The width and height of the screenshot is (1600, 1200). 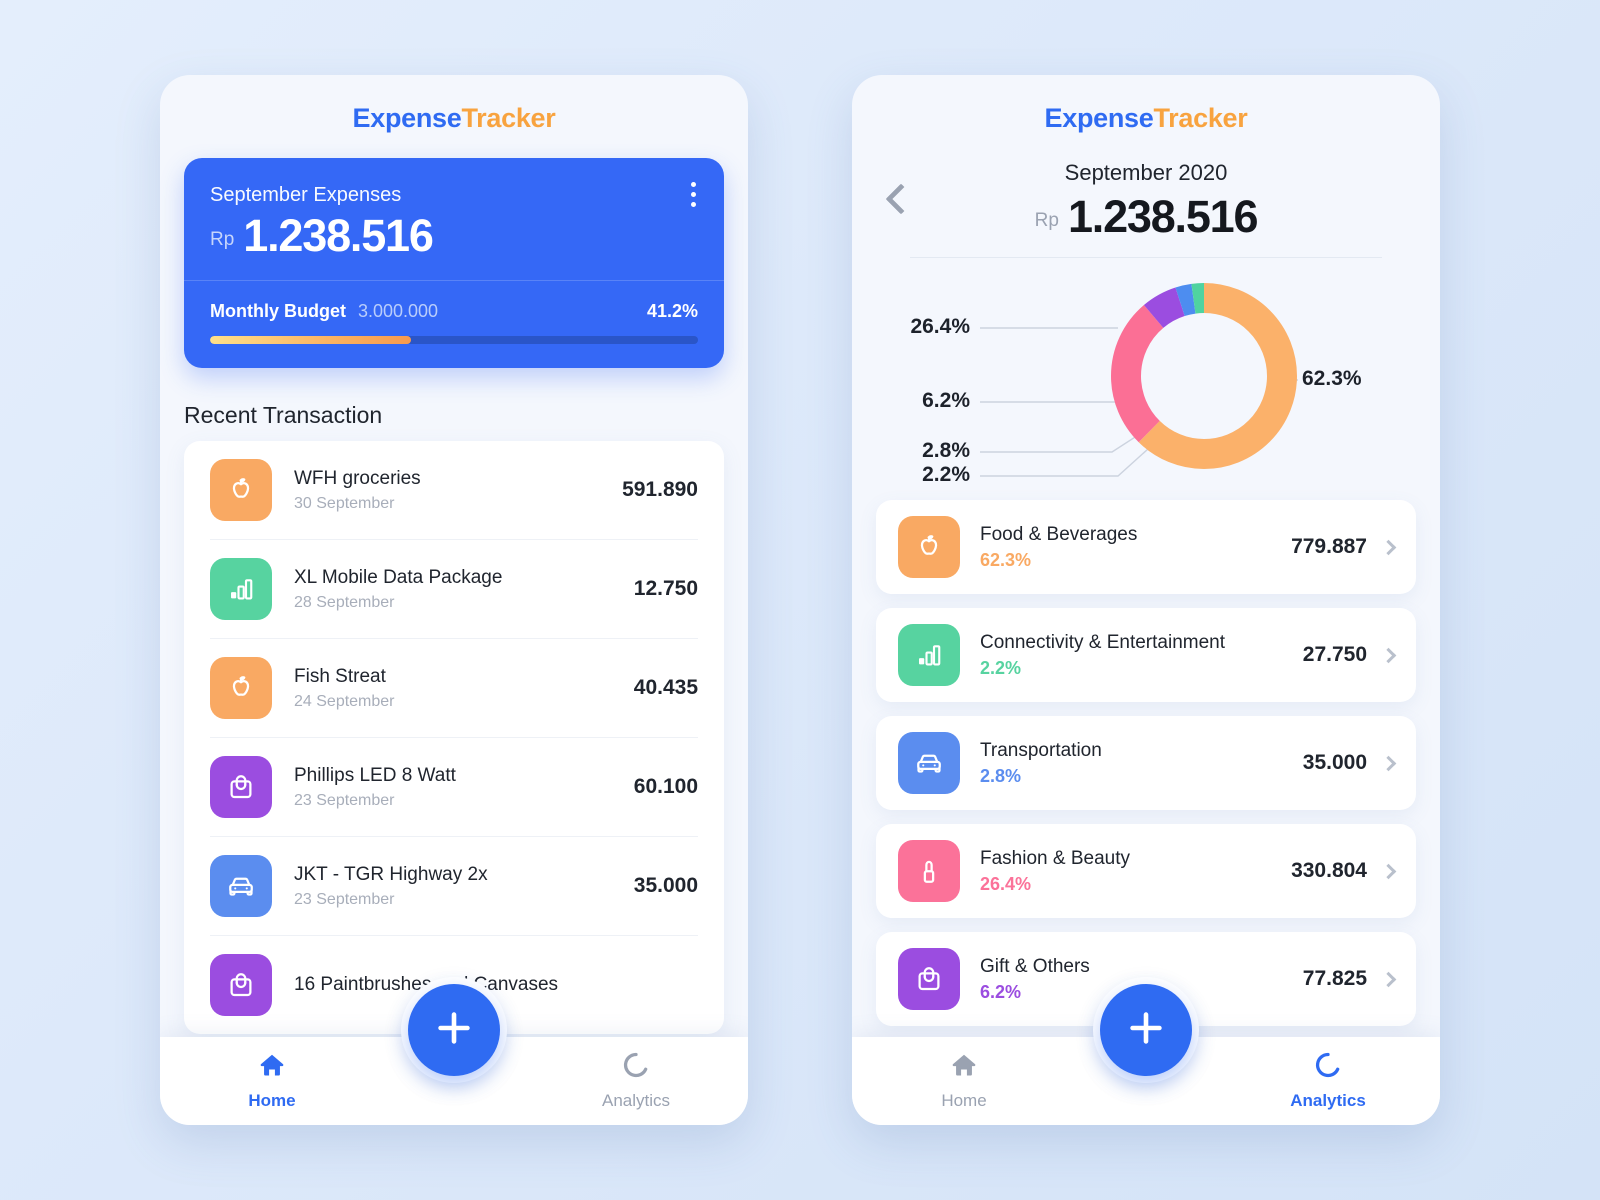 I want to click on table-row: Phillips LED 8 Watt 23 September 60.100, so click(x=454, y=787).